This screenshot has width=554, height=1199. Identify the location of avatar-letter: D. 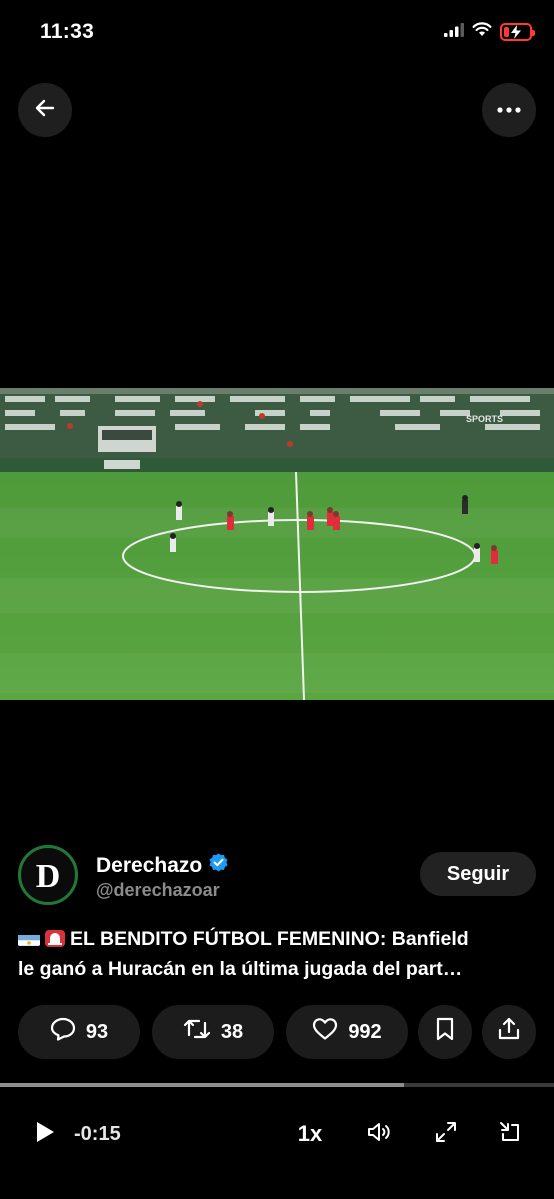
(48, 876).